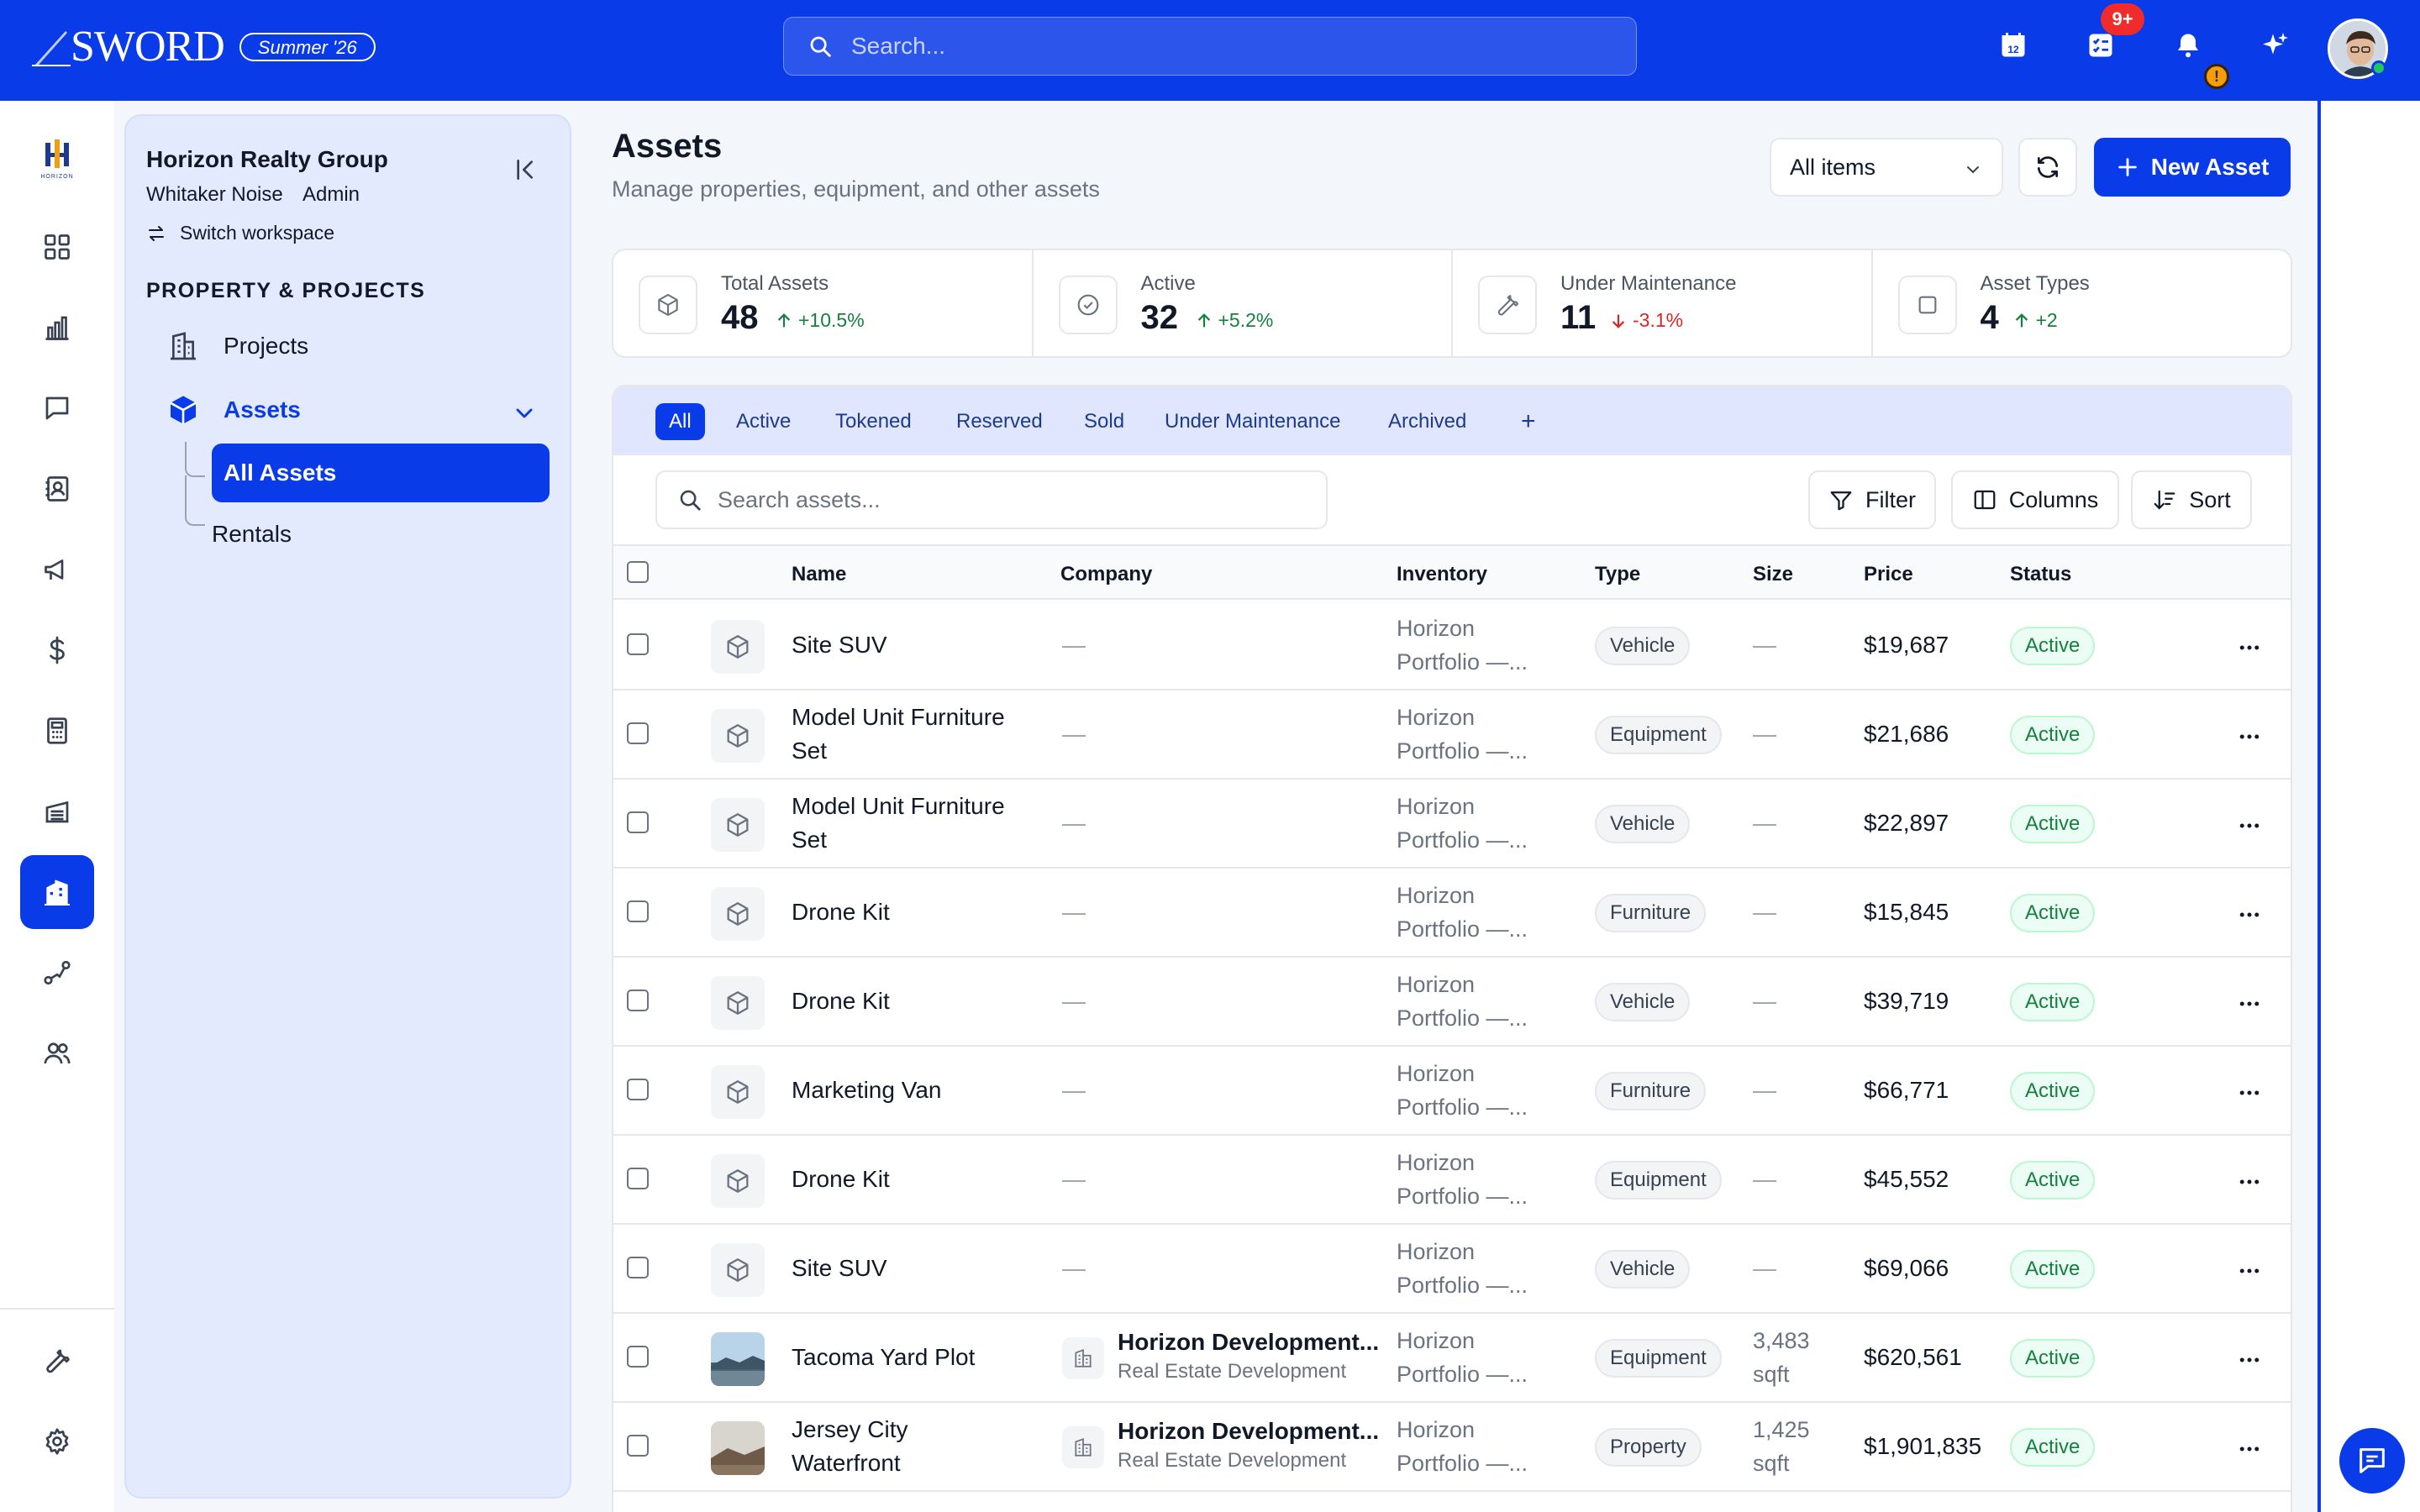 The height and width of the screenshot is (1512, 2420). What do you see at coordinates (57, 973) in the screenshot?
I see `rail-workflows` at bounding box center [57, 973].